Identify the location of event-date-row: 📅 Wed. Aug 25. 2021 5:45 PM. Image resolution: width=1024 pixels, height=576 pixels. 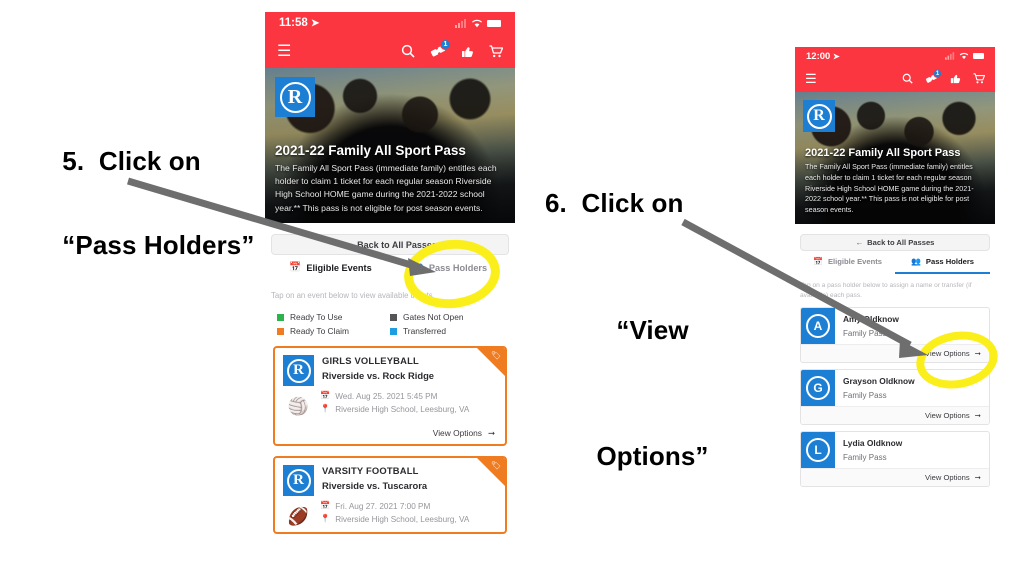
(394, 396).